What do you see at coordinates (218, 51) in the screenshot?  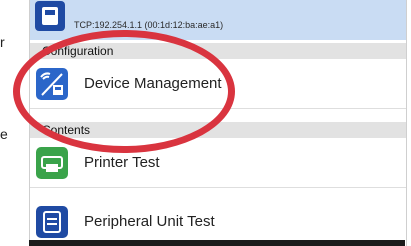 I see `section-header-configuration: Configuration` at bounding box center [218, 51].